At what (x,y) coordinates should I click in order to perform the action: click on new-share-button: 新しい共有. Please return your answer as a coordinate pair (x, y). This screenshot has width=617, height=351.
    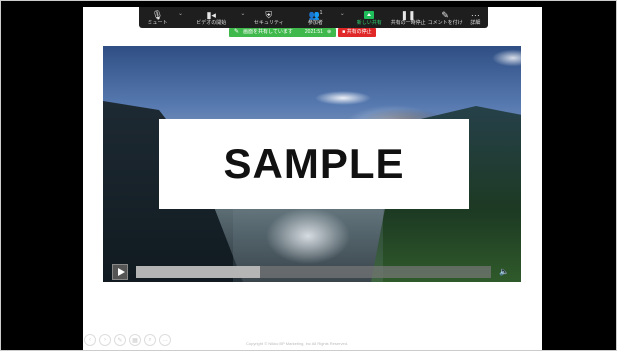
    Looking at the image, I should click on (369, 16).